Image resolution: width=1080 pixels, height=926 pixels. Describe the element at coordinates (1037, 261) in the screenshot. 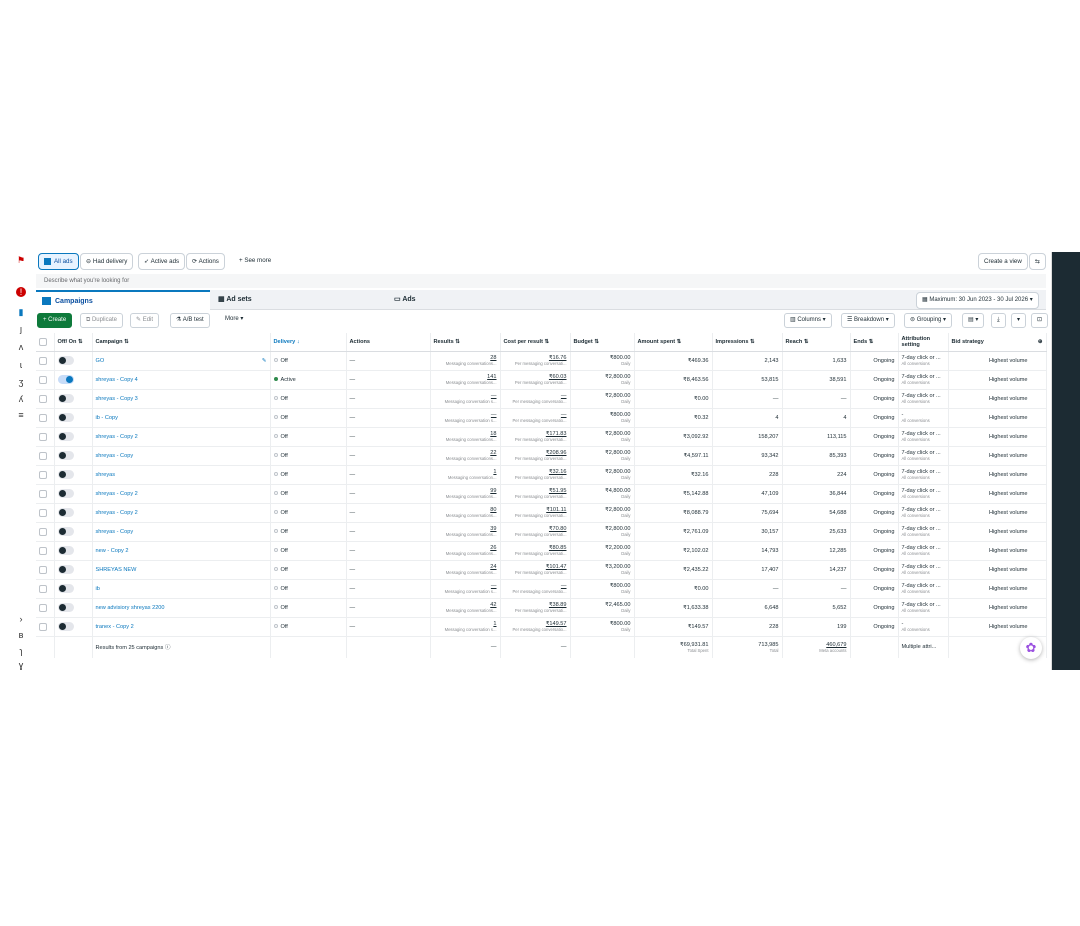

I see `filter-settings-icon: ⇆` at that location.